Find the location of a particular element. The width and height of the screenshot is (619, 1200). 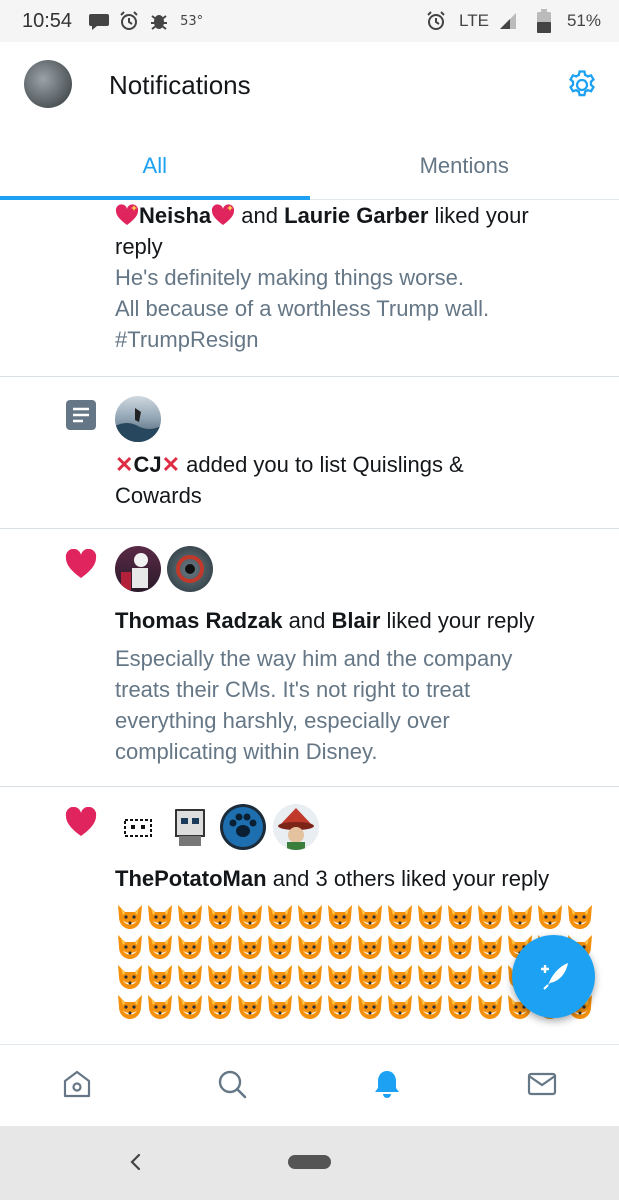

compose-tweet-button is located at coordinates (553, 976).